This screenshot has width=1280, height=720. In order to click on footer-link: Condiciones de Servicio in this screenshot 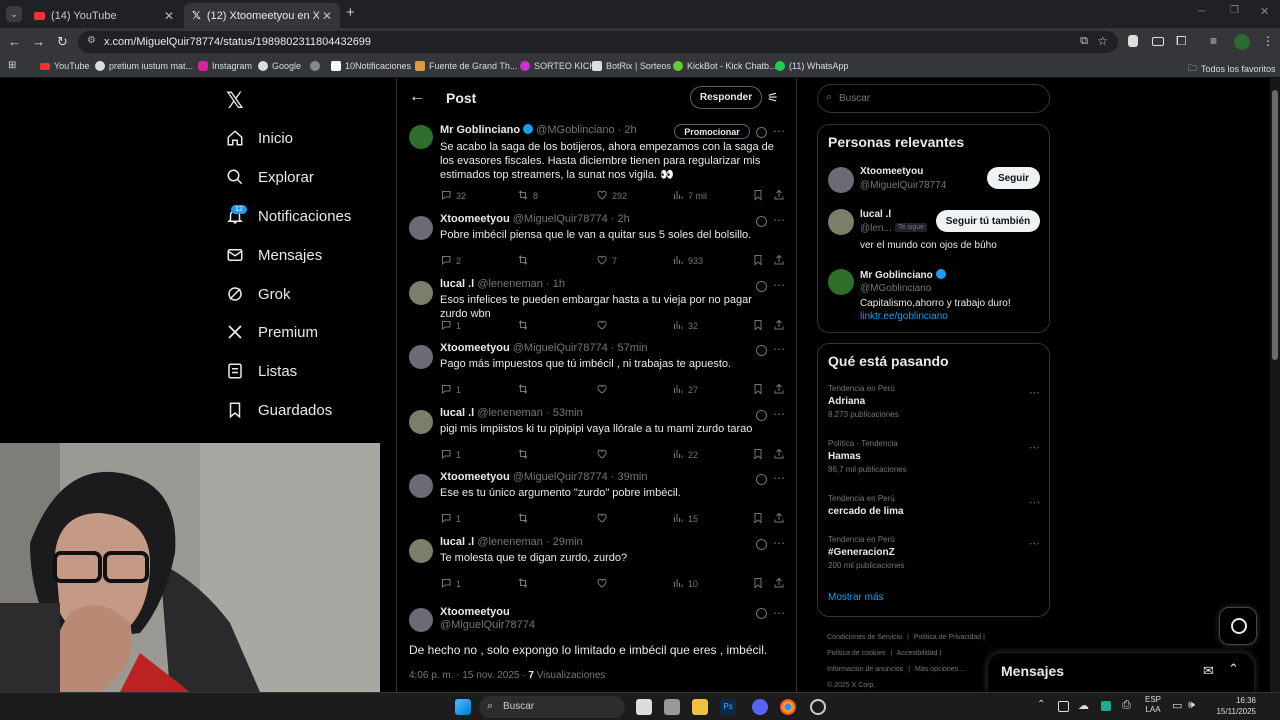, I will do `click(864, 637)`.